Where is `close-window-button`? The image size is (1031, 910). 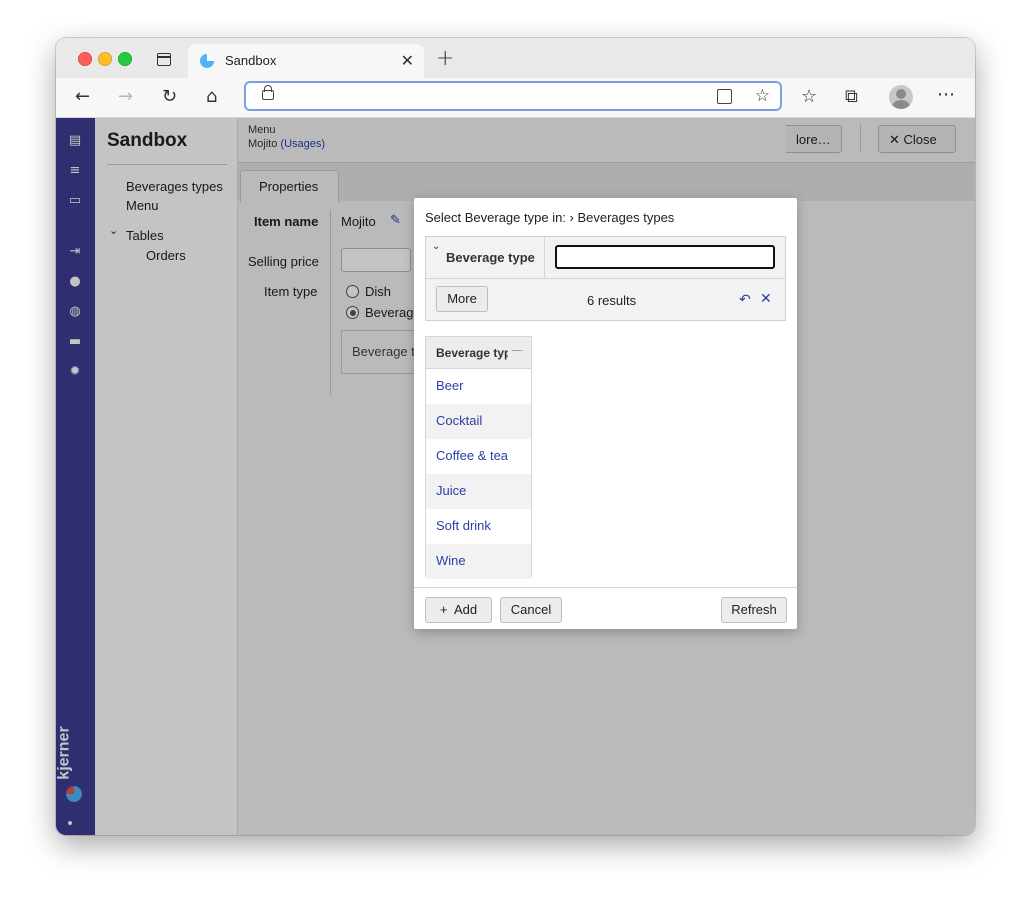 close-window-button is located at coordinates (85, 59).